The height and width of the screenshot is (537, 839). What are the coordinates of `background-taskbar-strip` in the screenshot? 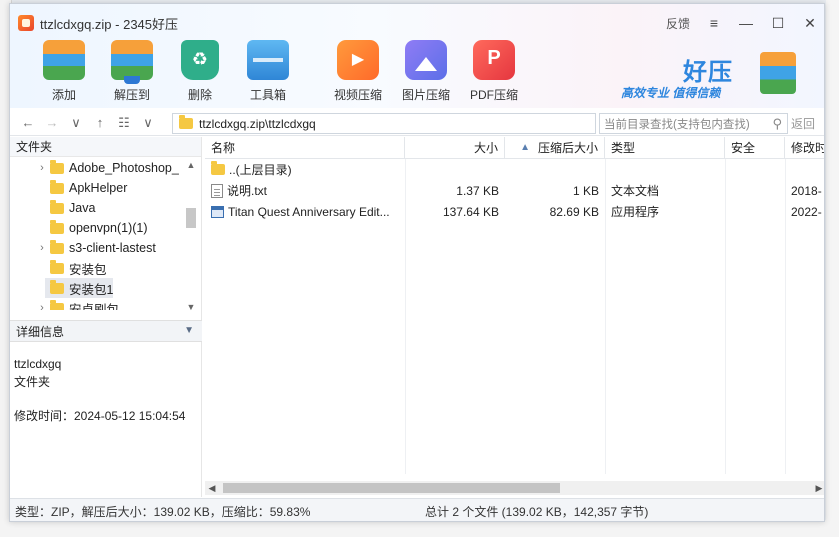 It's located at (419, 528).